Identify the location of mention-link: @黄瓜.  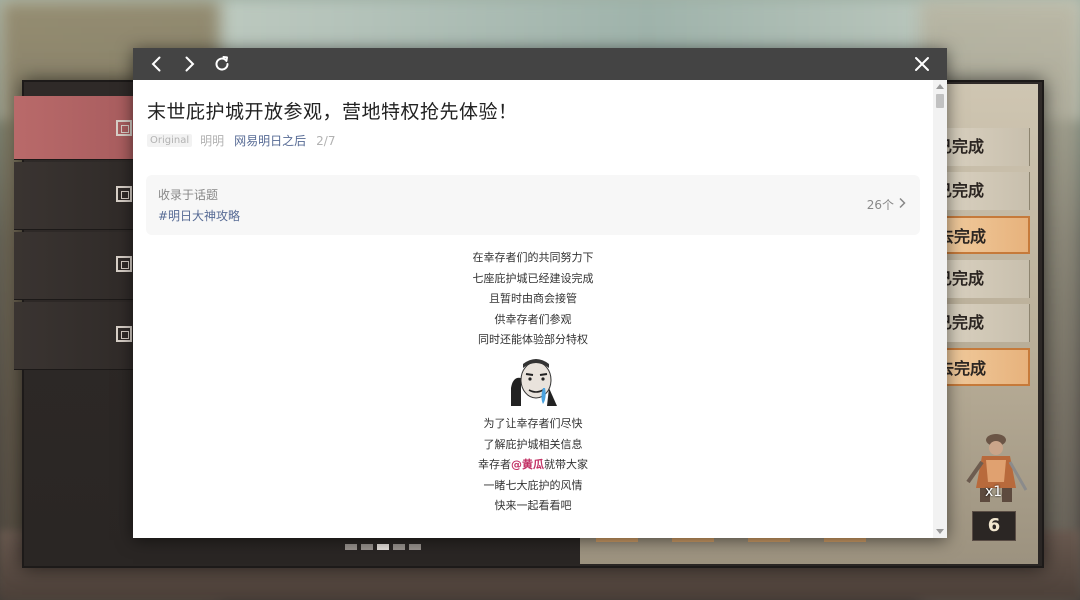
(527, 464).